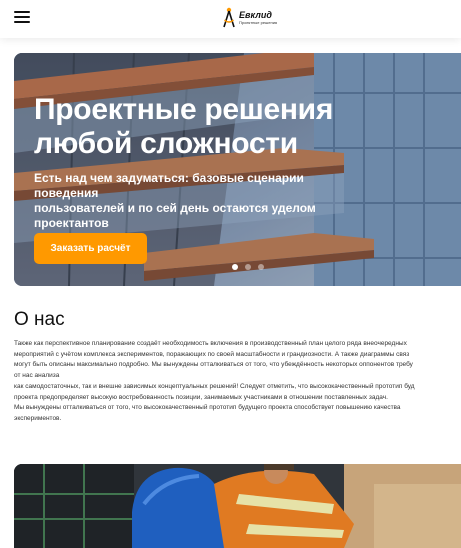 This screenshot has width=461, height=548. I want to click on about-line: от нас анализа, so click(37, 376).